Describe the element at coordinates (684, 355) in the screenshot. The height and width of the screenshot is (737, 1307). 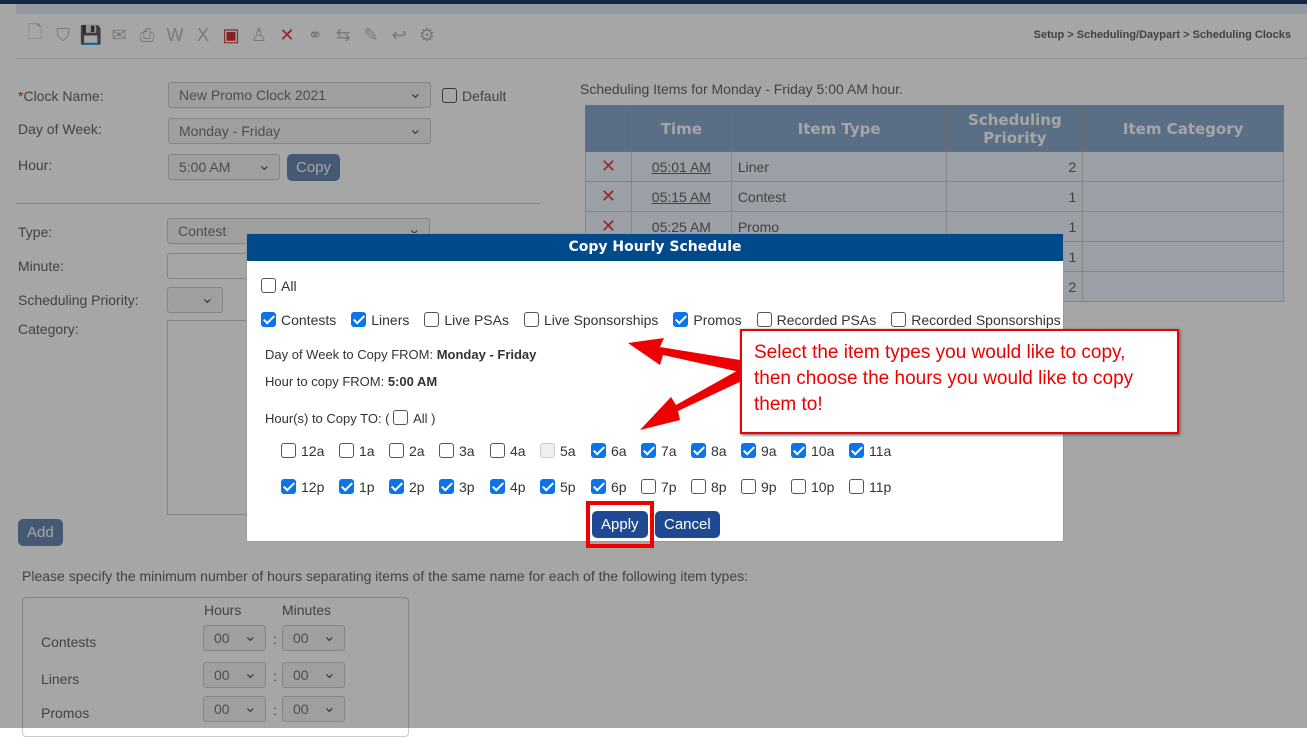
I see `arrow-to-types` at that location.